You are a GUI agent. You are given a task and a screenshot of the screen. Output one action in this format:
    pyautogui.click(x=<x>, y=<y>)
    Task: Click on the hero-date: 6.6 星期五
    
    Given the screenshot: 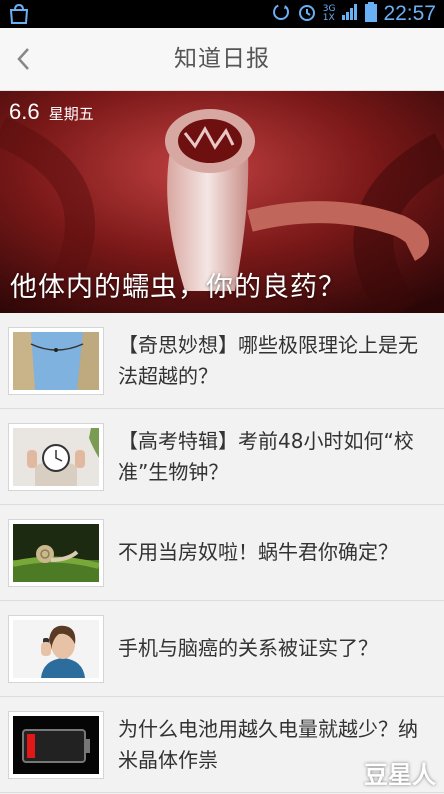 What is the action you would take?
    pyautogui.click(x=51, y=112)
    